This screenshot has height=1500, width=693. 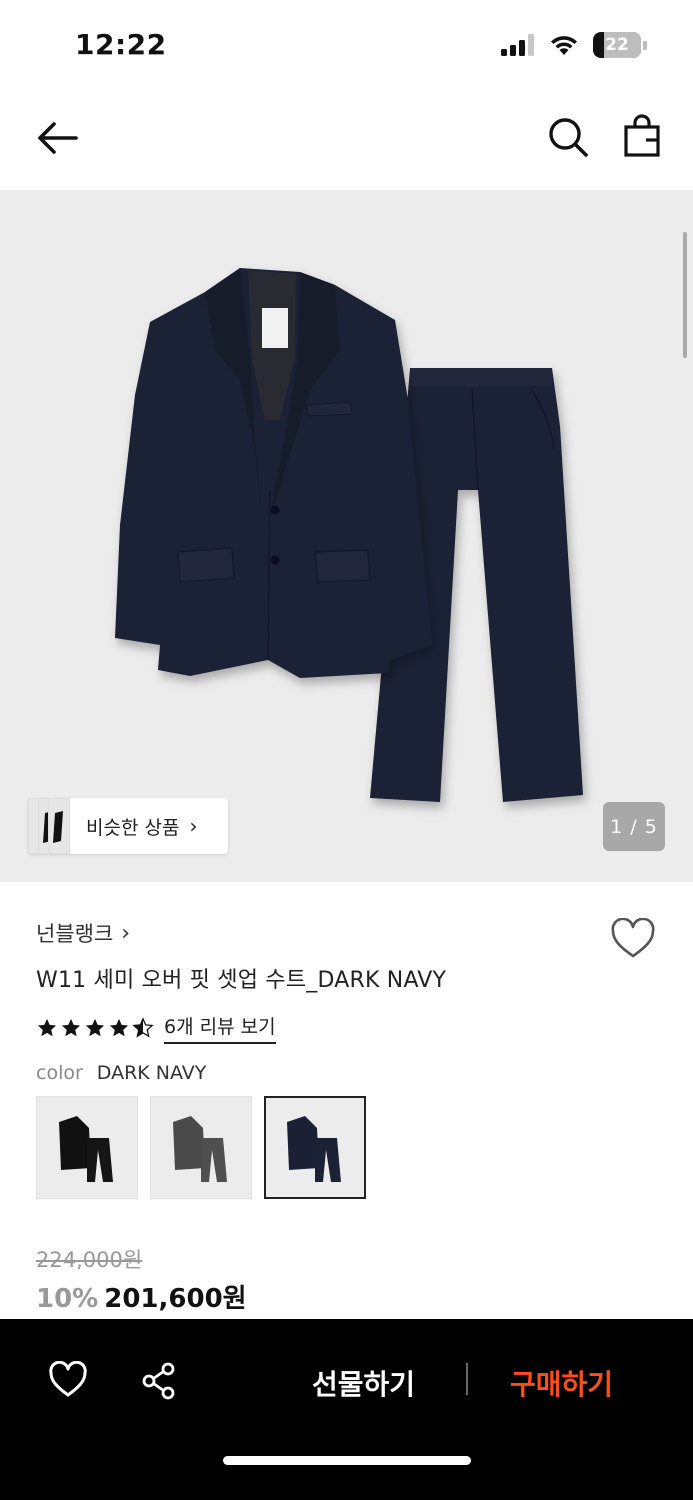 I want to click on original-price: 224,000원, so click(x=89, y=1260).